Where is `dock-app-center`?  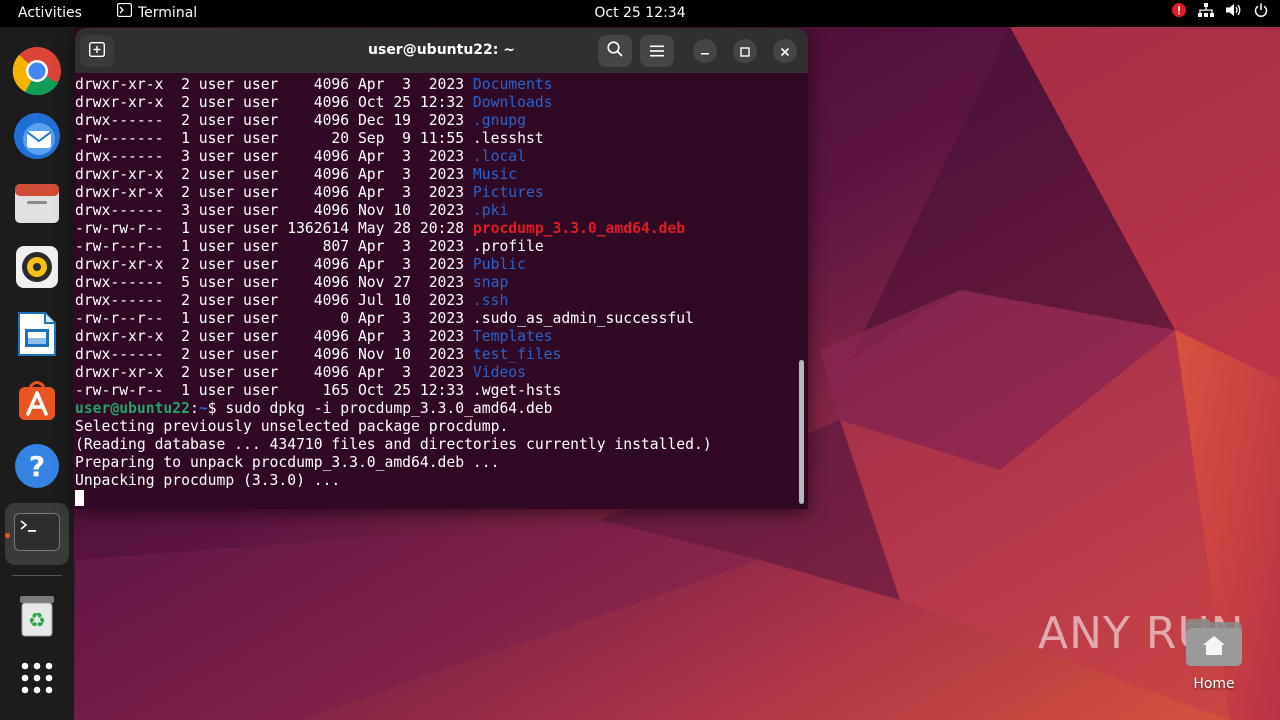
dock-app-center is located at coordinates (37, 402).